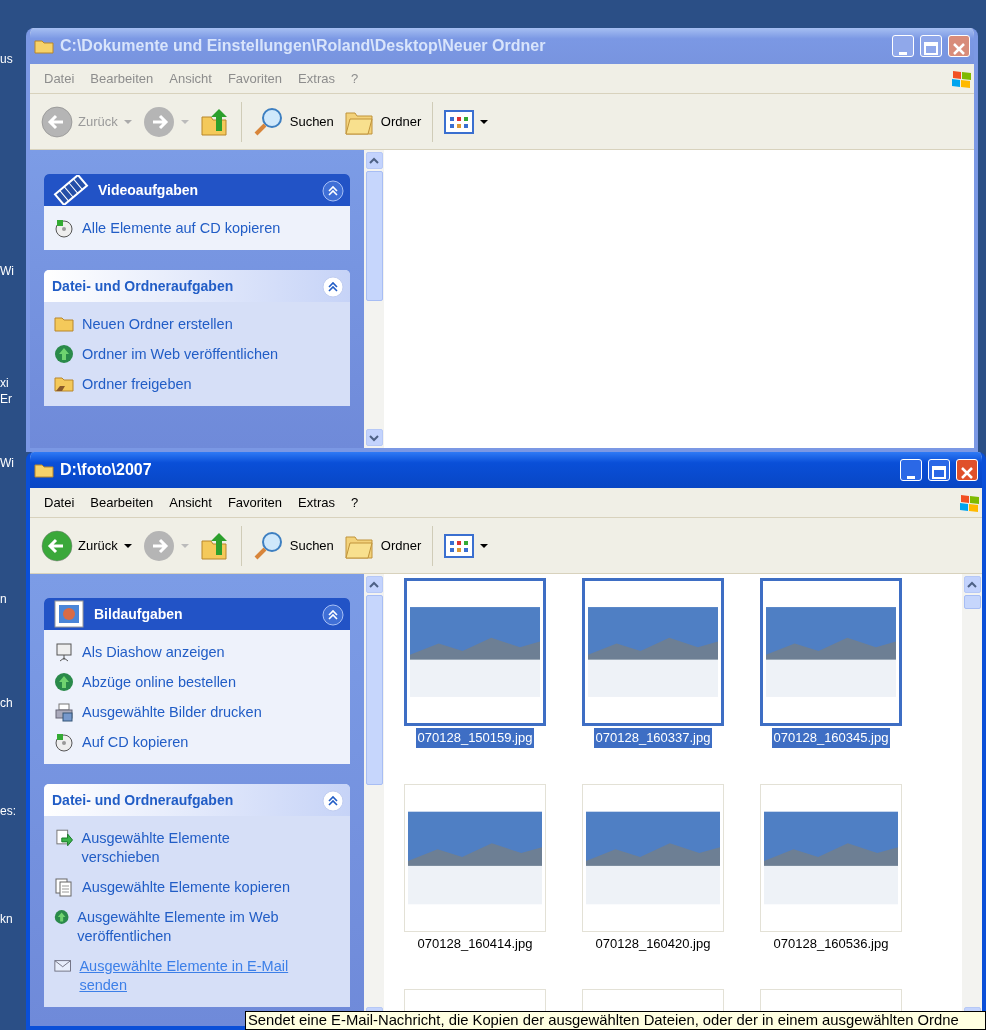 This screenshot has height=1030, width=986. Describe the element at coordinates (653, 943) in the screenshot. I see `file-name: 070128_160420.jpg` at that location.